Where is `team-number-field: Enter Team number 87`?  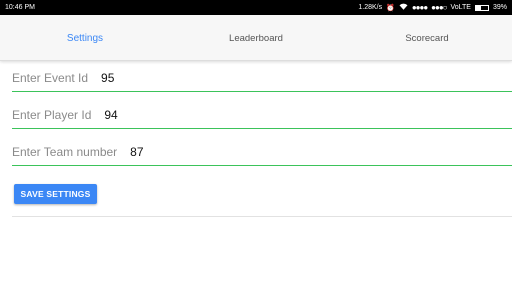 team-number-field: Enter Team number 87 is located at coordinates (262, 152).